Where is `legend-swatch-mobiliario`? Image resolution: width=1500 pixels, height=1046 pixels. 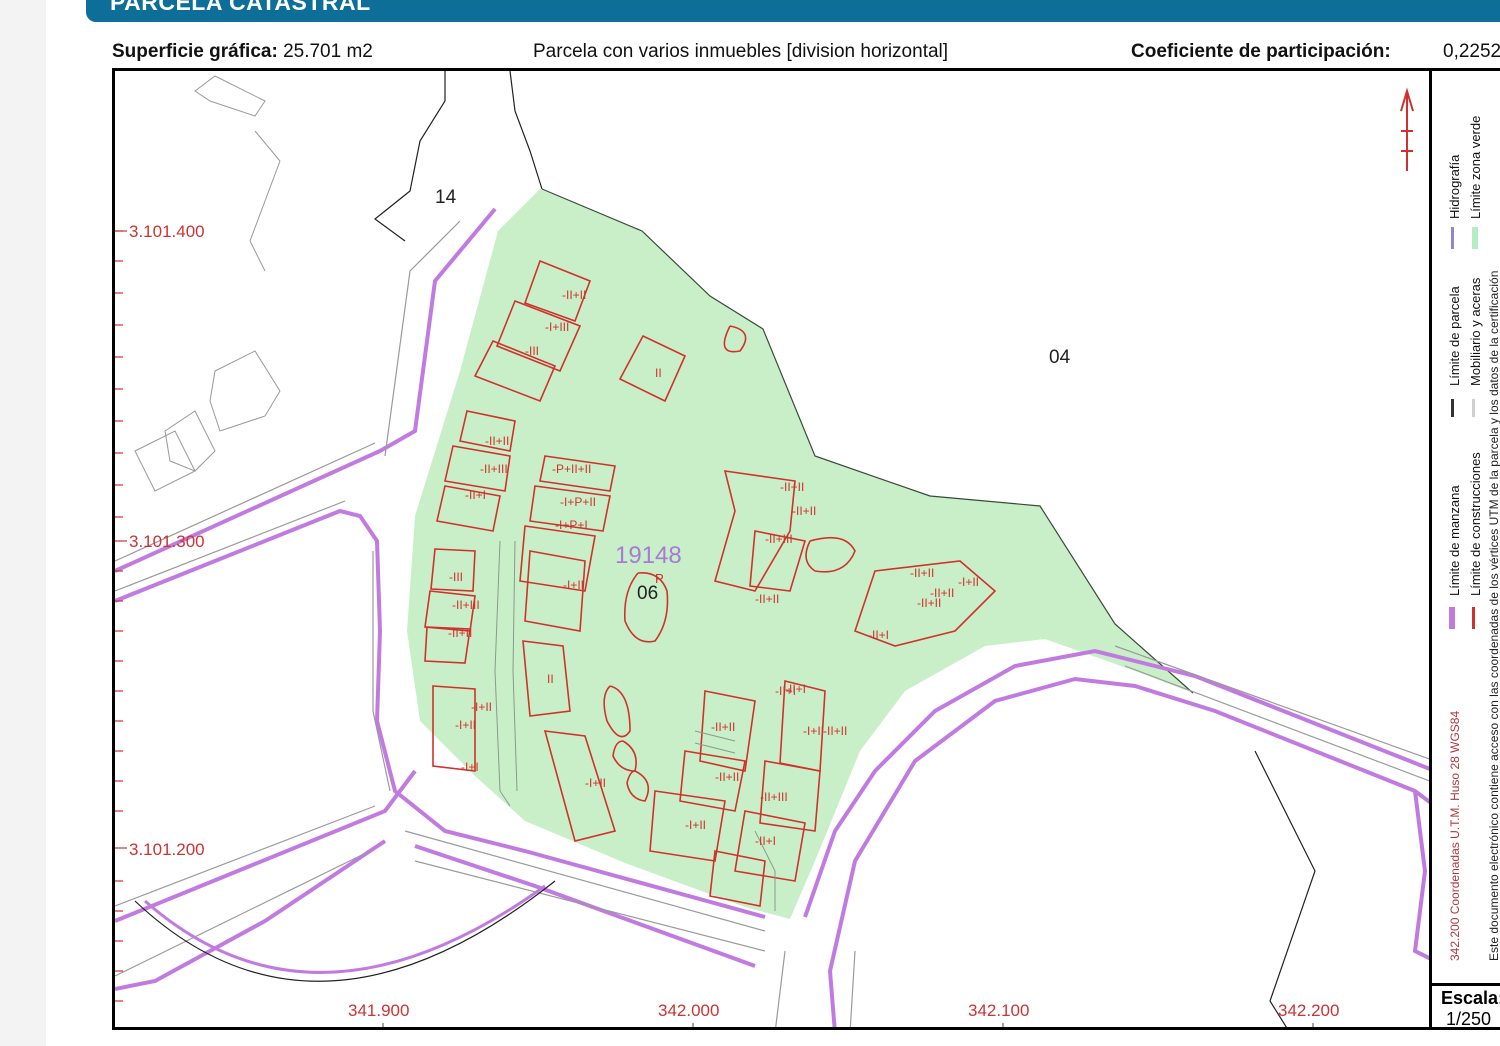 legend-swatch-mobiliario is located at coordinates (1473, 408).